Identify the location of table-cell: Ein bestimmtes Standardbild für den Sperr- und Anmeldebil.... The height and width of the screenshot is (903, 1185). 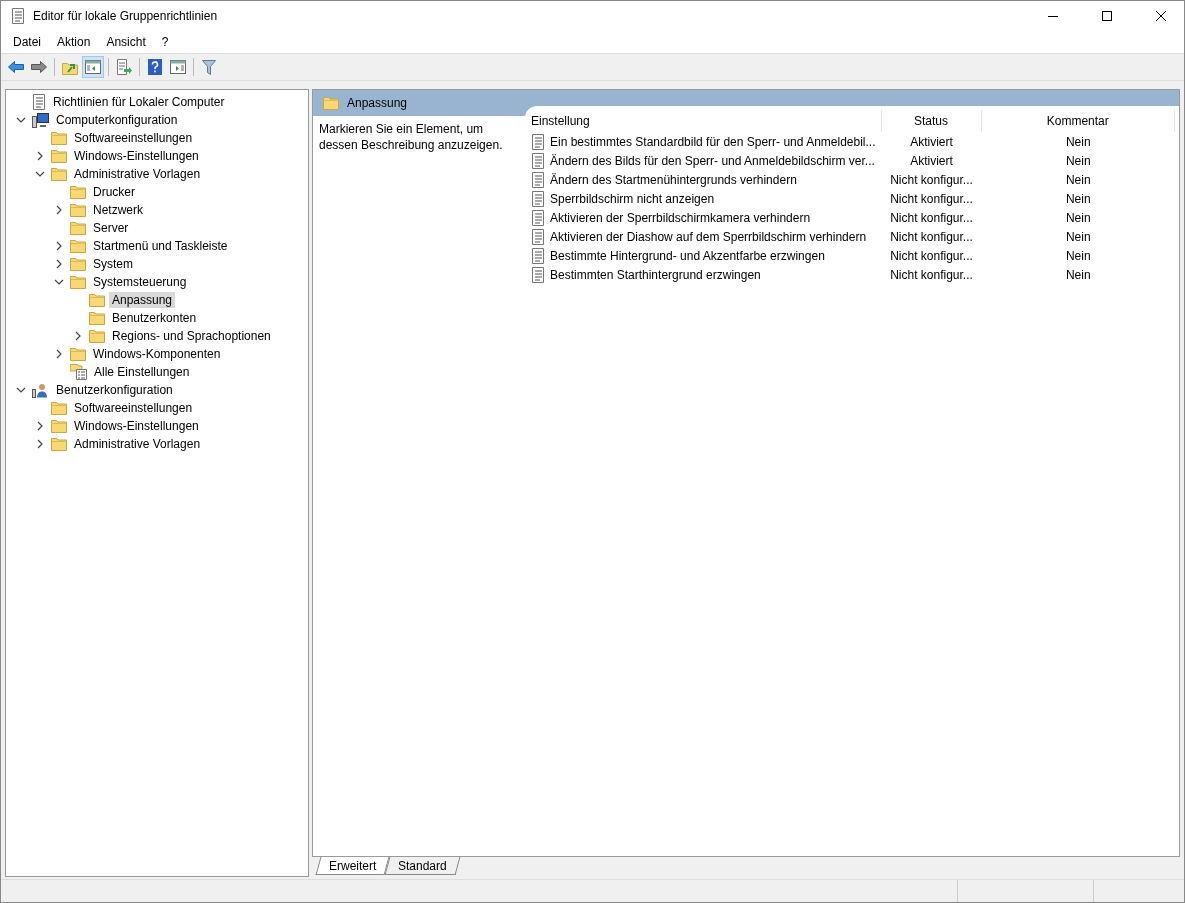
(713, 141).